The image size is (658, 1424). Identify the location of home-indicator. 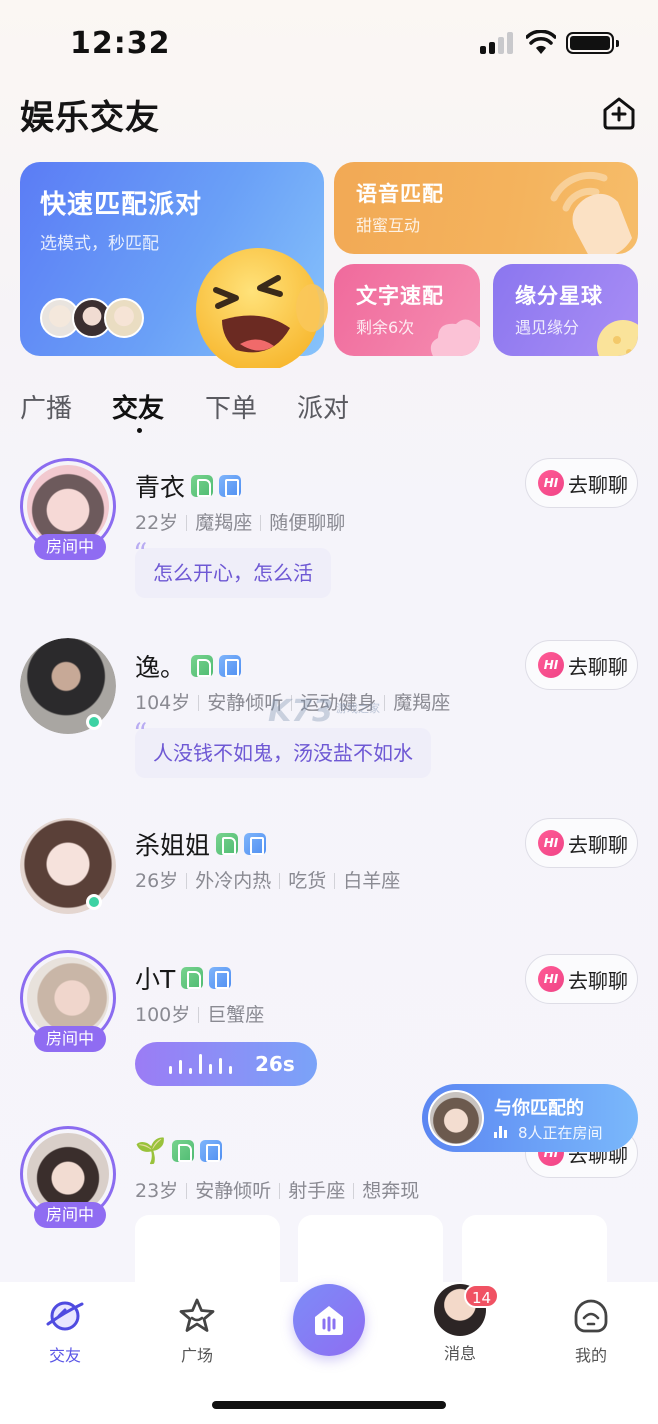
(329, 1405).